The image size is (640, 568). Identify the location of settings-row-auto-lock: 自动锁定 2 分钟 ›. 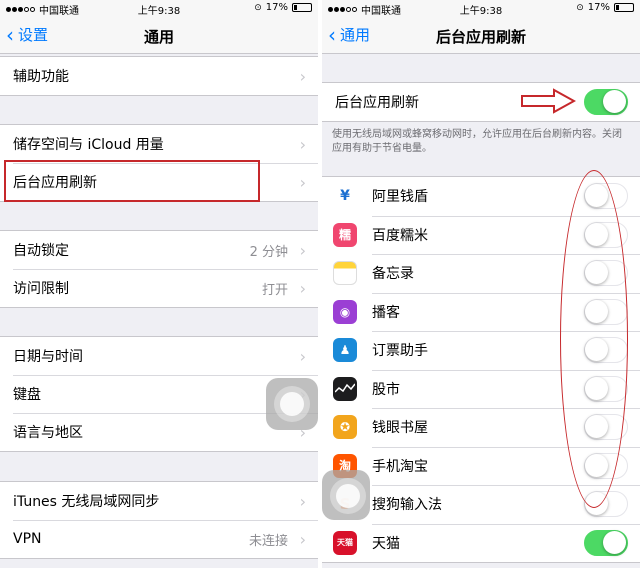
(159, 250).